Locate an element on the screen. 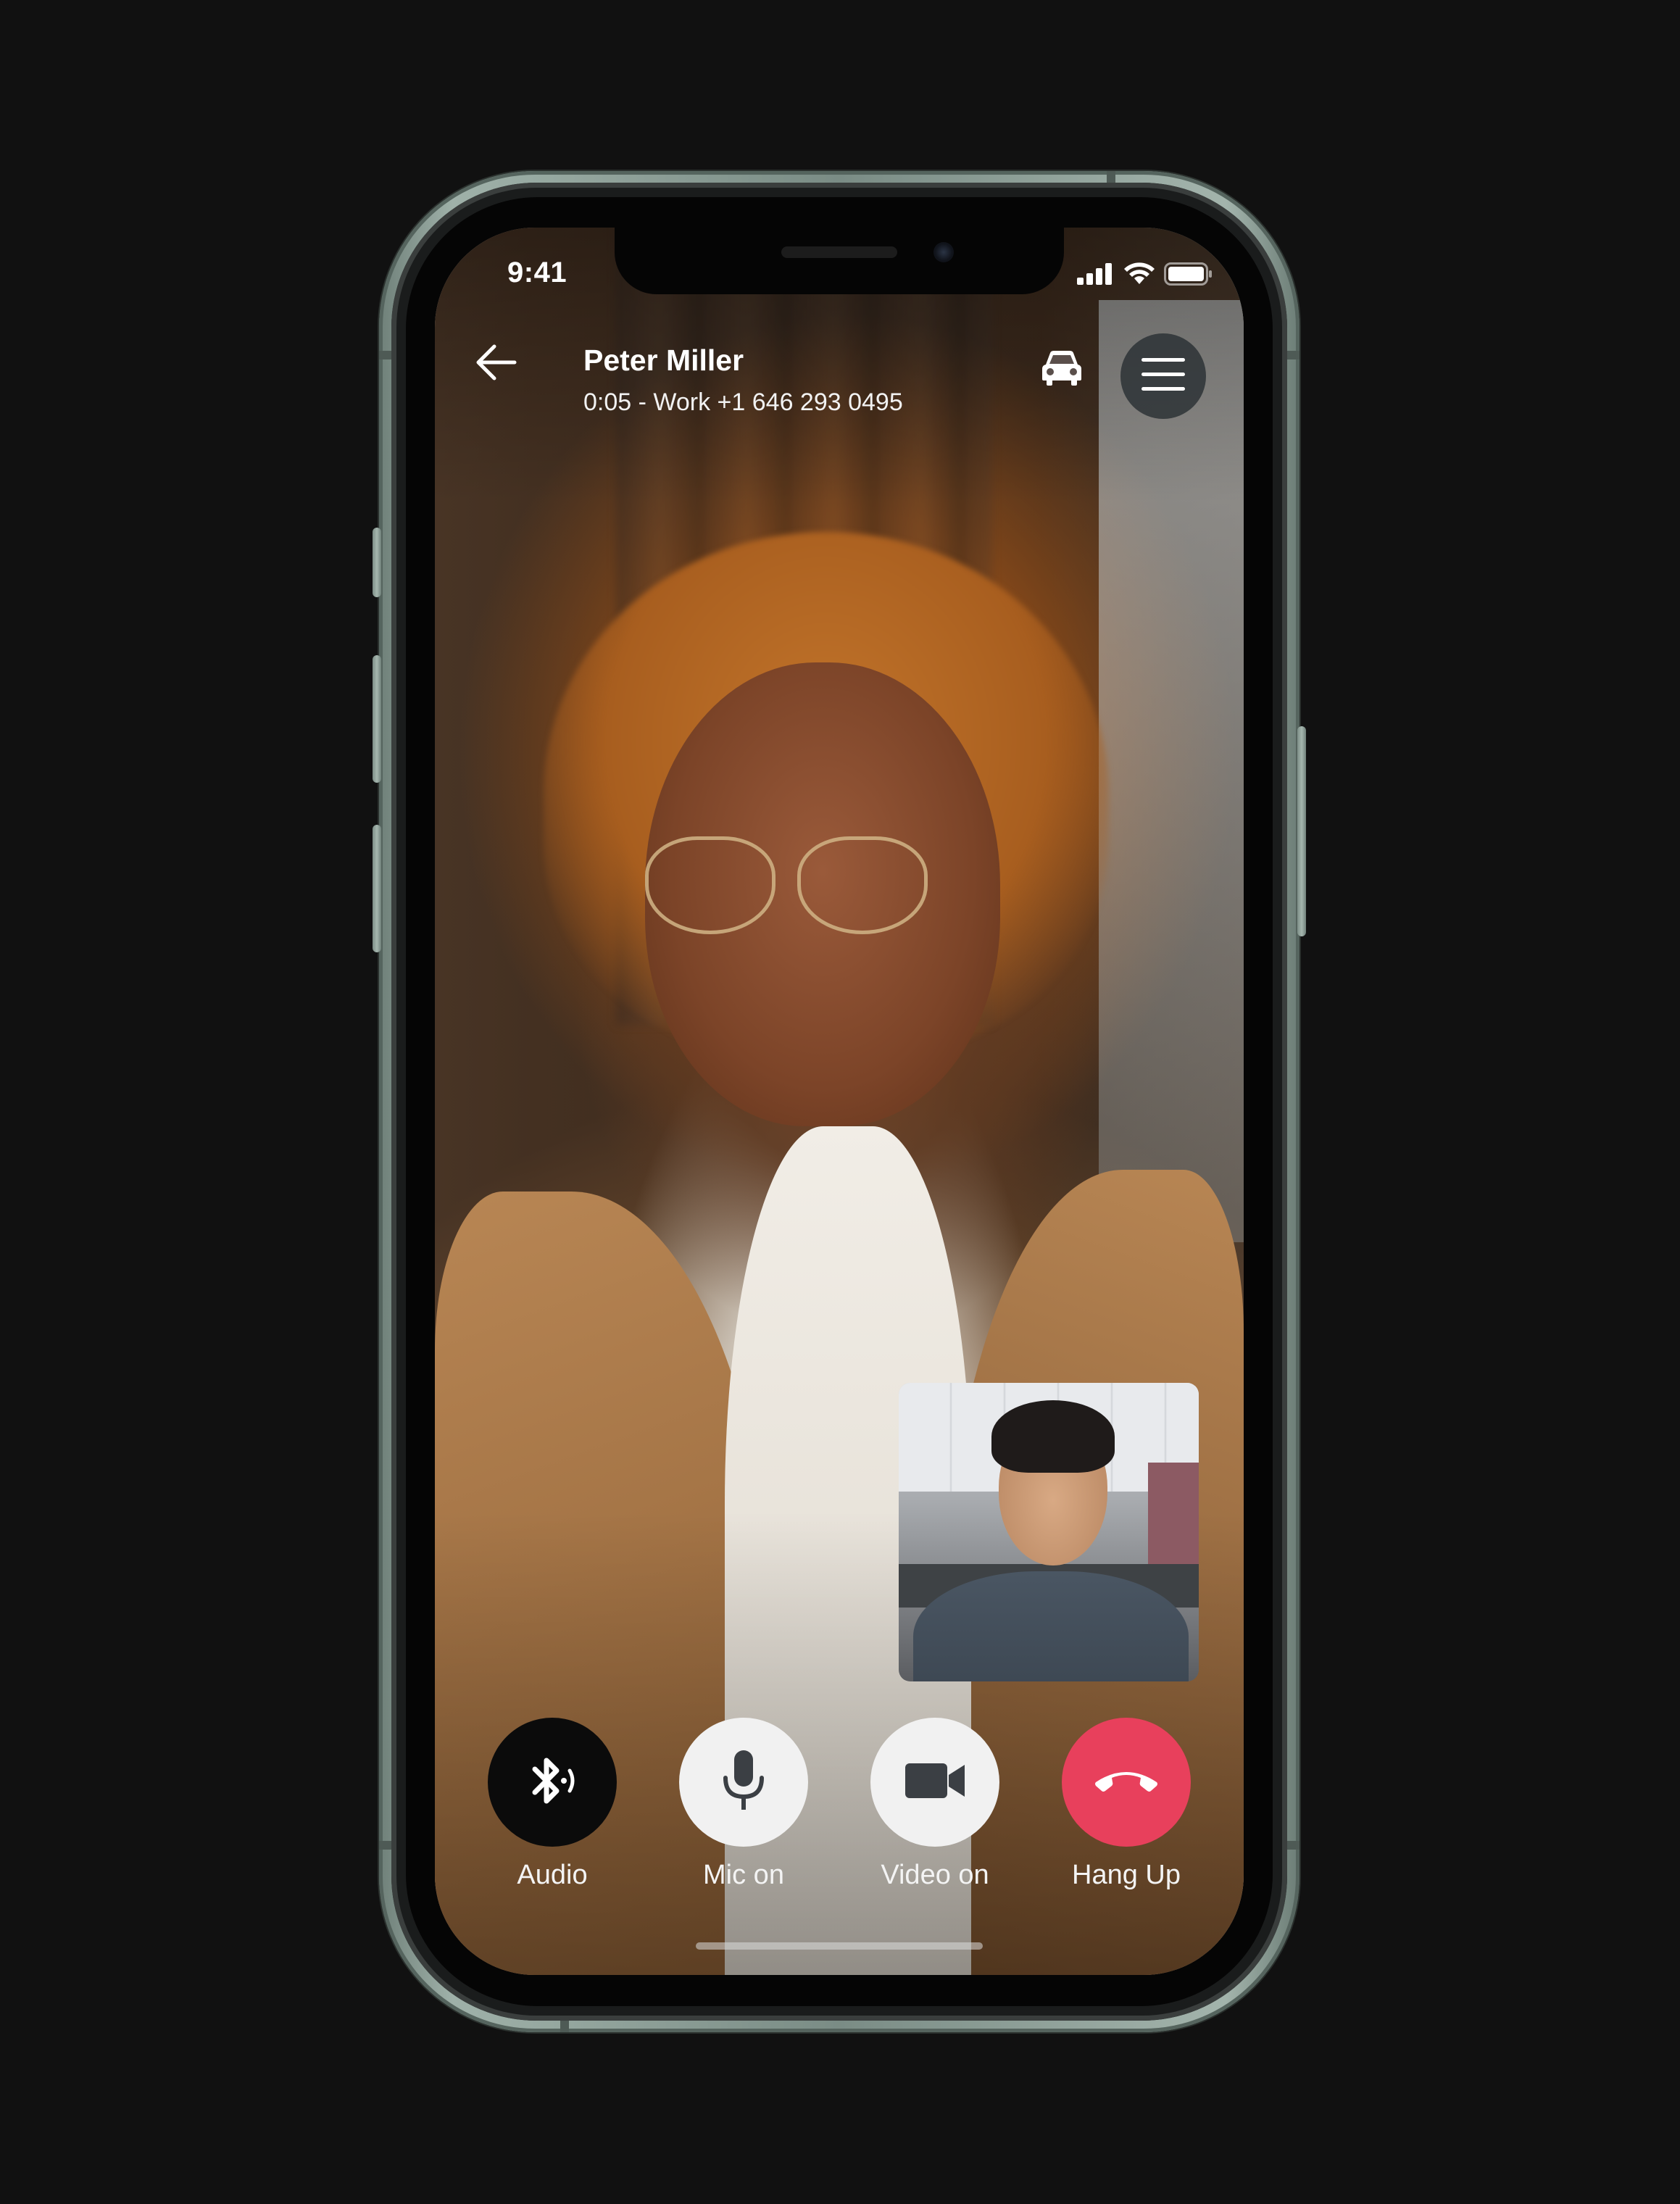 This screenshot has width=1680, height=2204. arrow-left-icon is located at coordinates (495, 364).